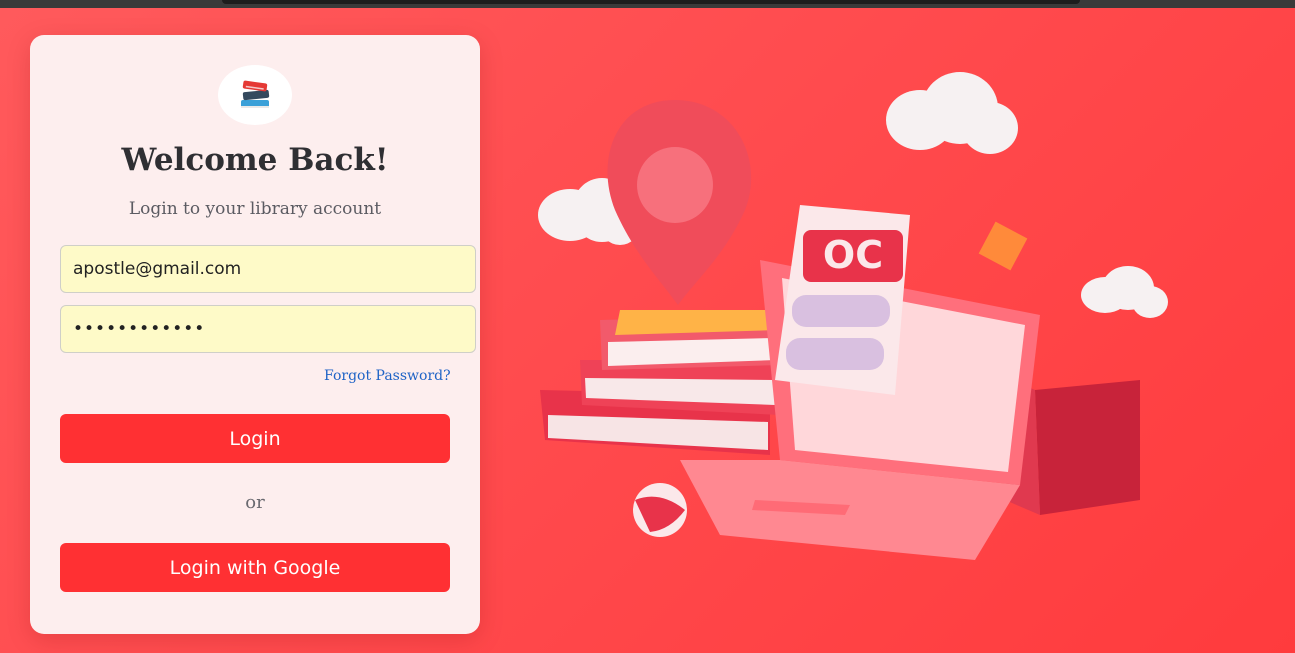 This screenshot has width=1295, height=653. I want to click on browser-top-bar, so click(647, 4).